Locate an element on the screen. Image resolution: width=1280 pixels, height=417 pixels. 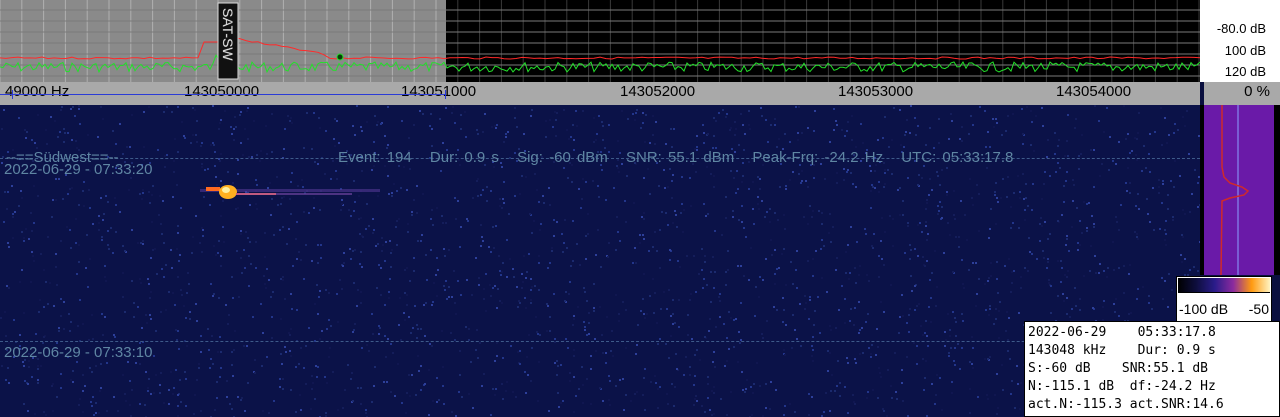
filter-edge-left is located at coordinates (12, 94).